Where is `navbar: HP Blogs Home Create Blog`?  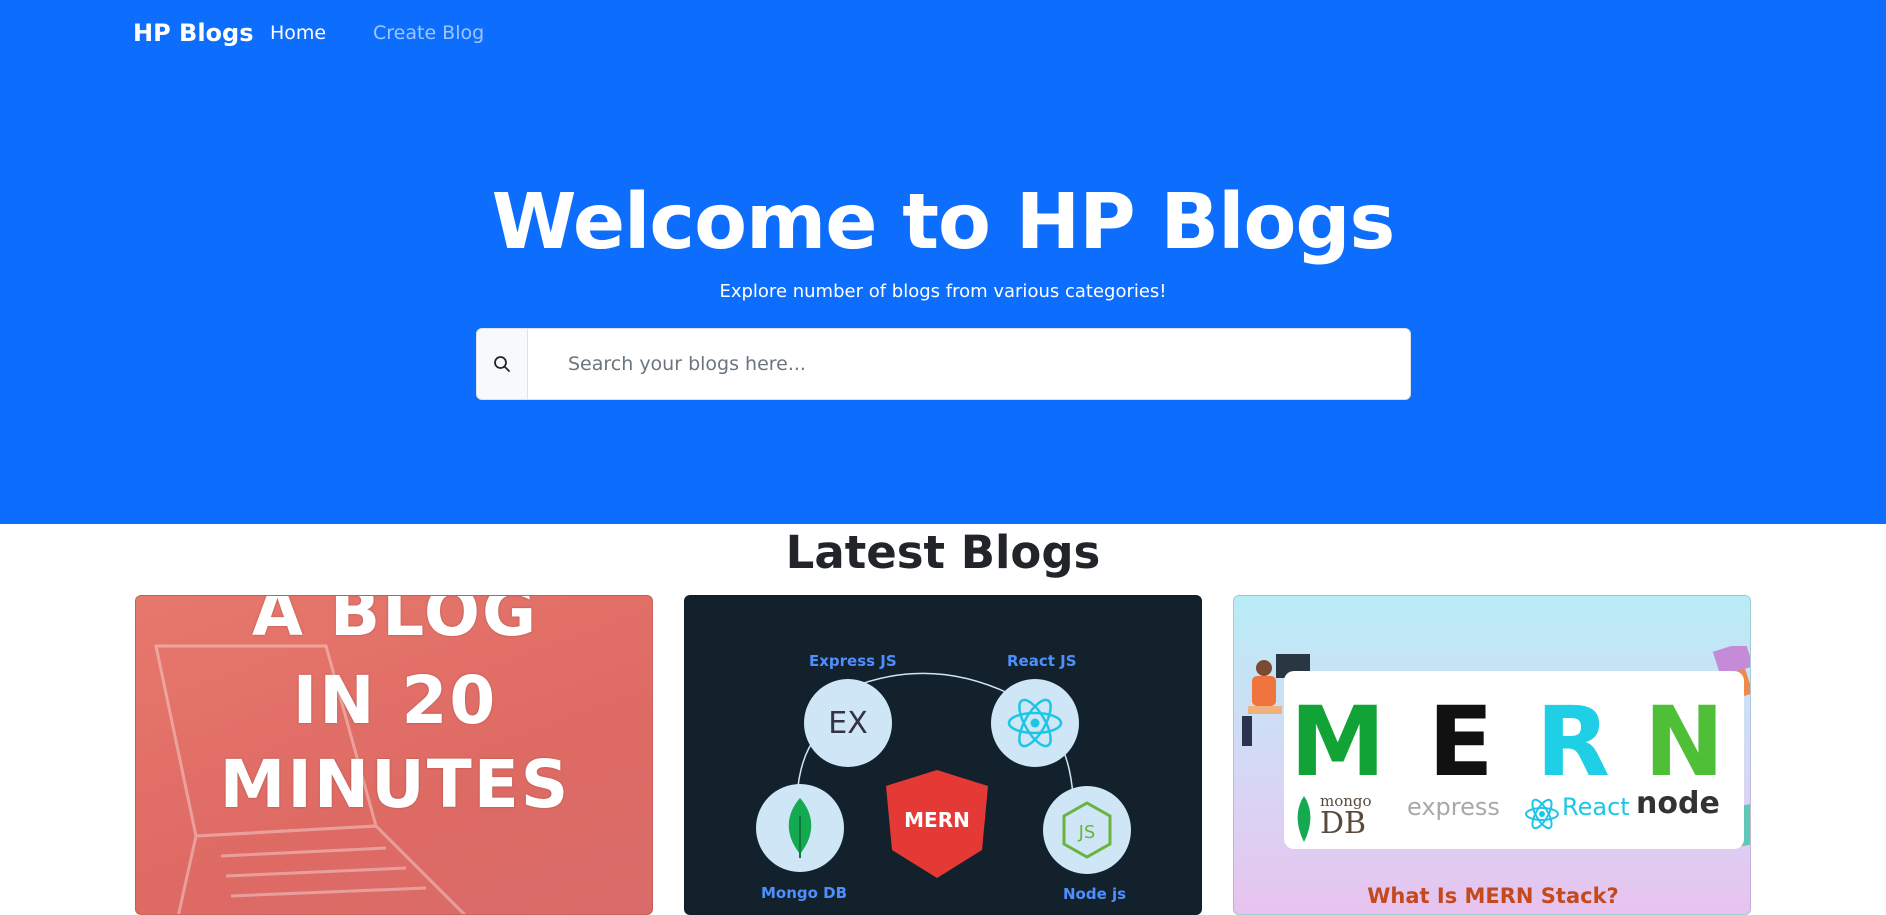 navbar: HP Blogs Home Create Blog is located at coordinates (943, 35).